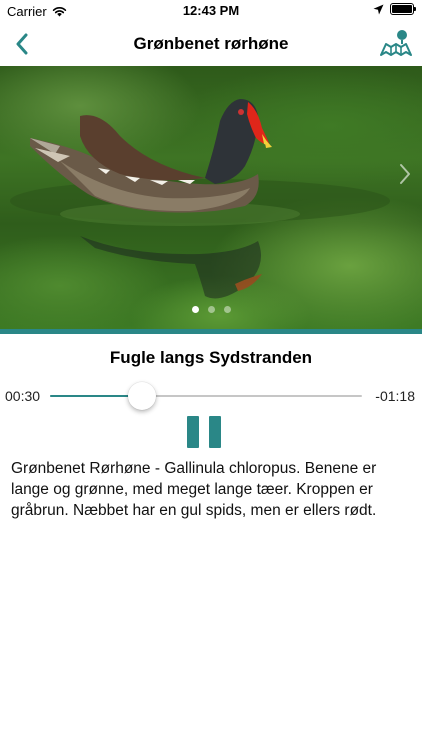 Image resolution: width=422 pixels, height=750 pixels. What do you see at coordinates (395, 396) in the screenshot?
I see `time-remaining: -01:18` at bounding box center [395, 396].